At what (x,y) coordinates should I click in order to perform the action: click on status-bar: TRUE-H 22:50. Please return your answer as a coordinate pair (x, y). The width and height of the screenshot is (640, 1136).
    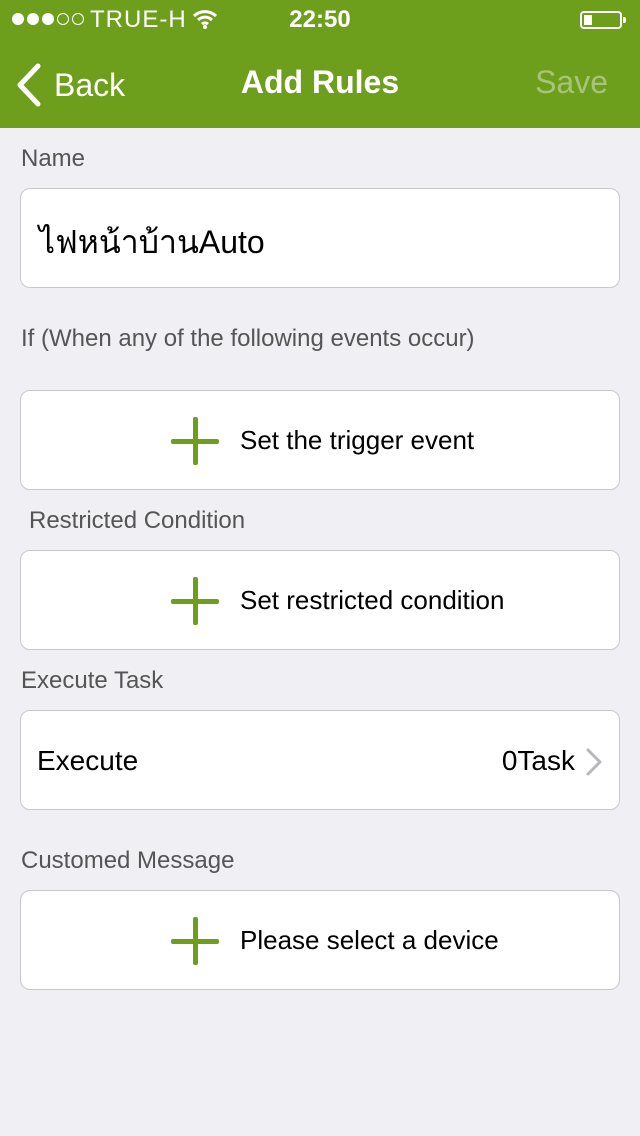
    Looking at the image, I should click on (320, 20).